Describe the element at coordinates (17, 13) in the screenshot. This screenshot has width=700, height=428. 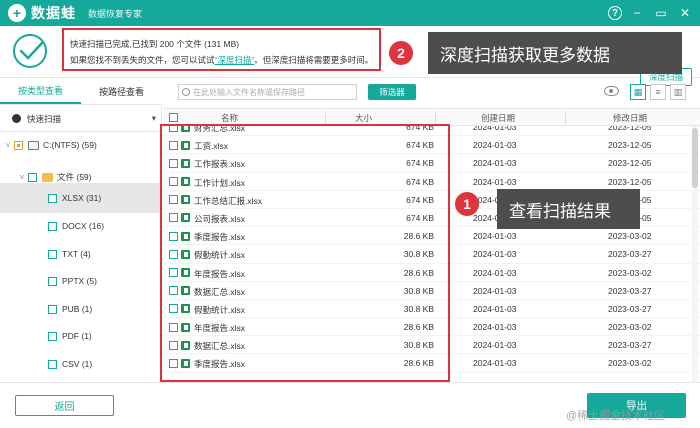
I see `logo-icon: +` at that location.